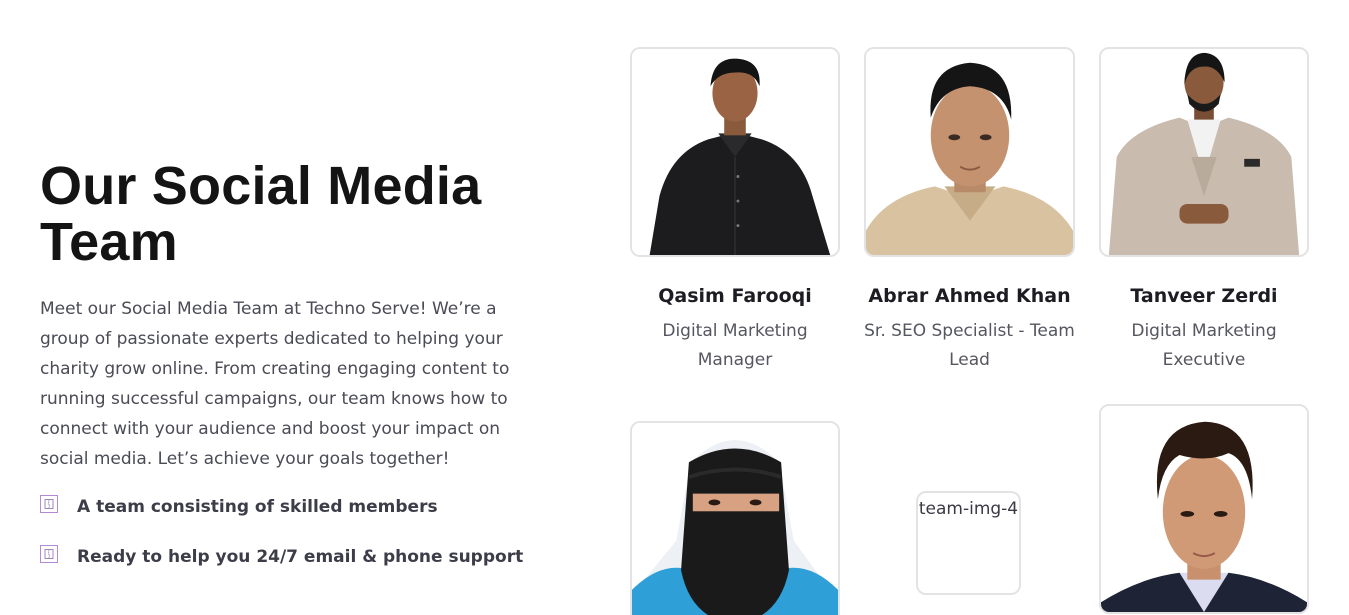 This screenshot has width=1349, height=615. I want to click on image-alt-text: team-img-4, so click(968, 509).